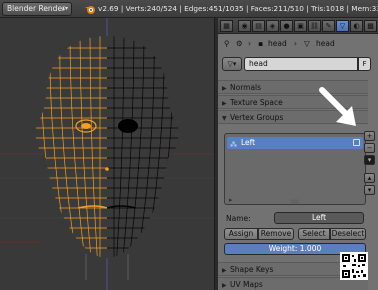 The image size is (378, 290). I want to click on mesh-data-icon: ▽, so click(342, 26).